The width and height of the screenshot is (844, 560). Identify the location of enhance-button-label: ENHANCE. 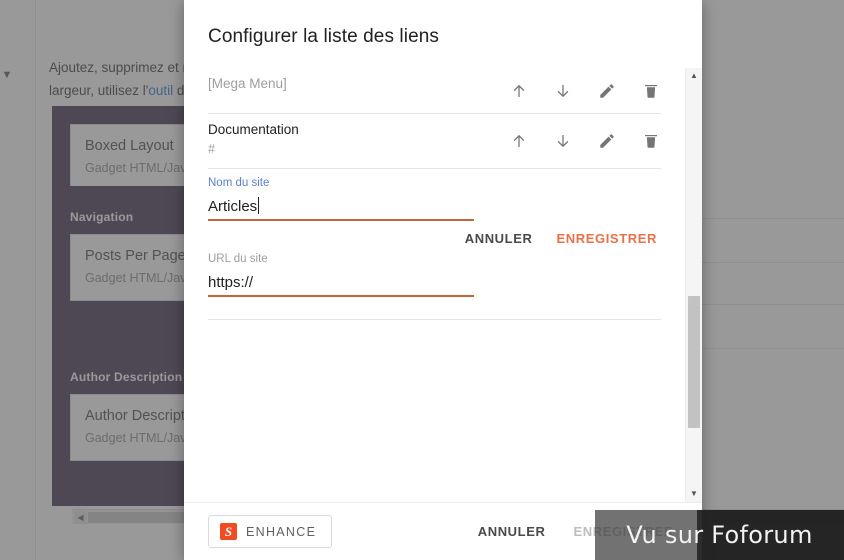
(281, 531).